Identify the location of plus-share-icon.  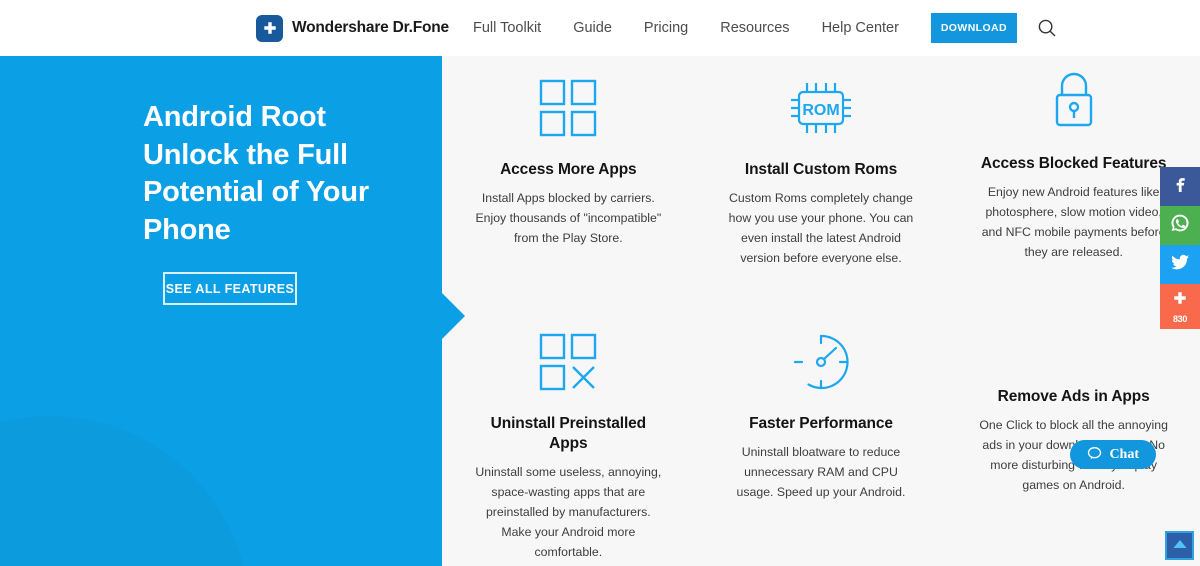
(1180, 301).